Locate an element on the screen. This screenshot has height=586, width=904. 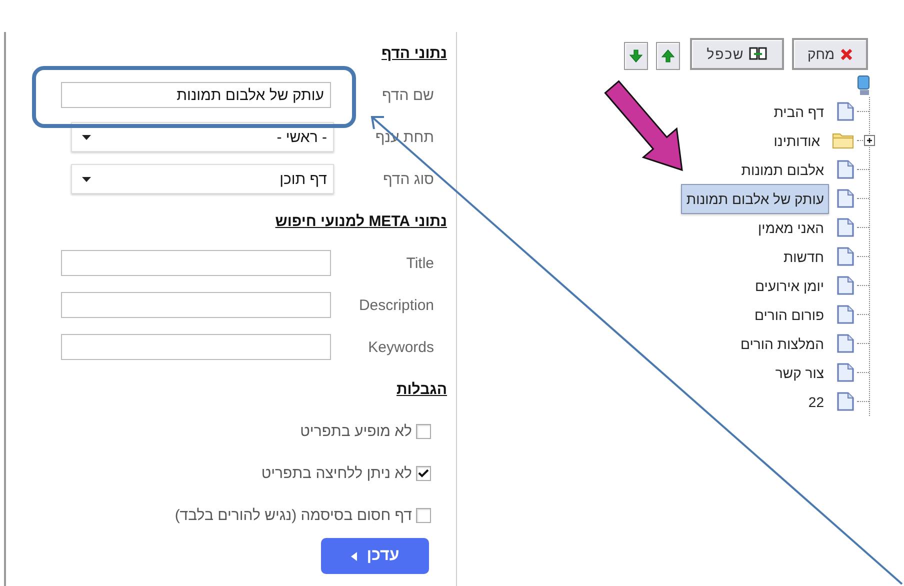
tree-item: עותק של אלבום תמונות is located at coordinates (755, 199).